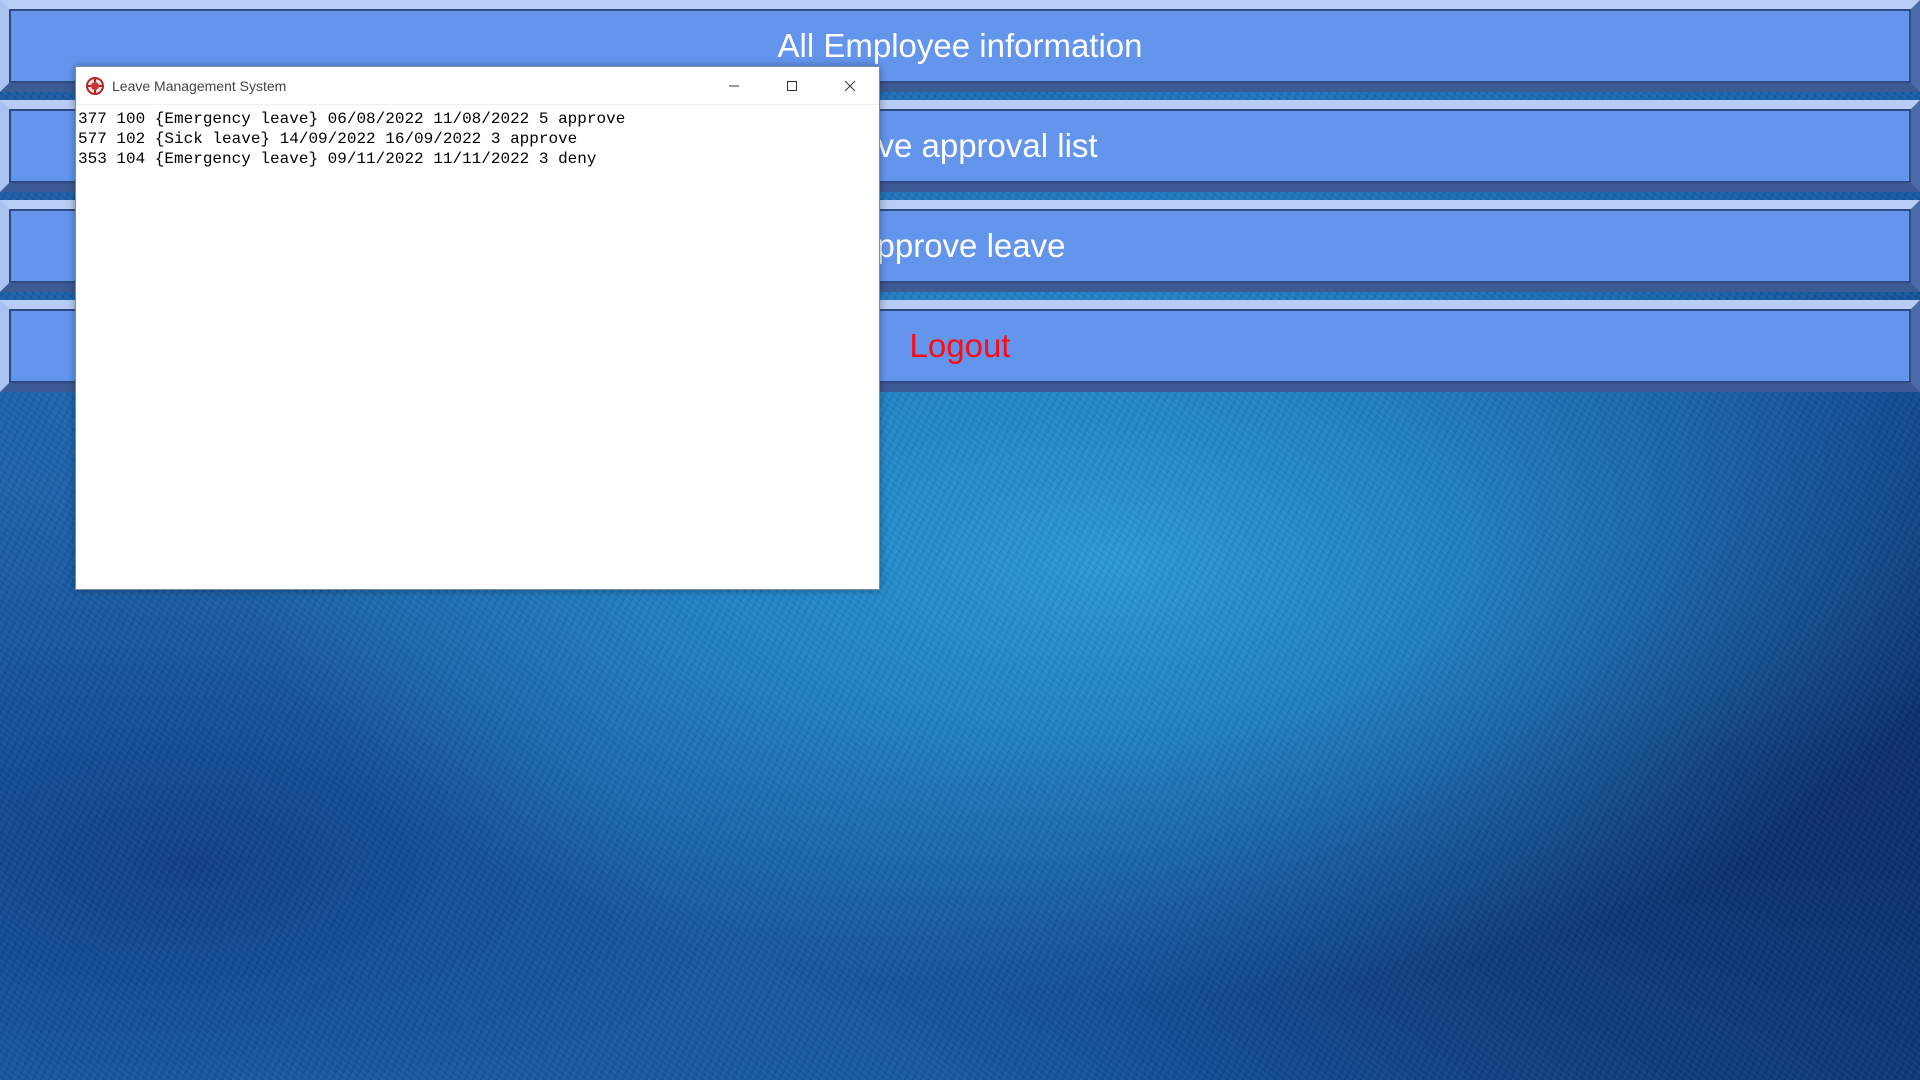 The width and height of the screenshot is (1920, 1080). What do you see at coordinates (960, 245) in the screenshot?
I see `approve-leave-label: Approve leave` at bounding box center [960, 245].